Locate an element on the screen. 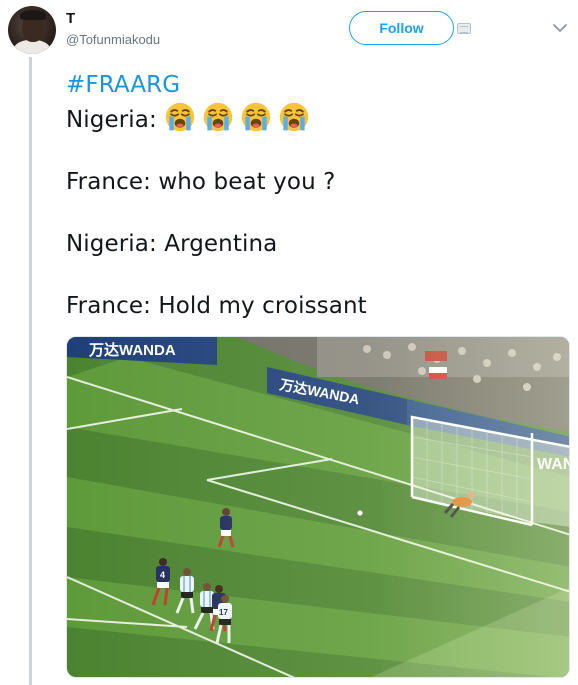  user-handle: @Tofunmiakodu is located at coordinates (113, 39).